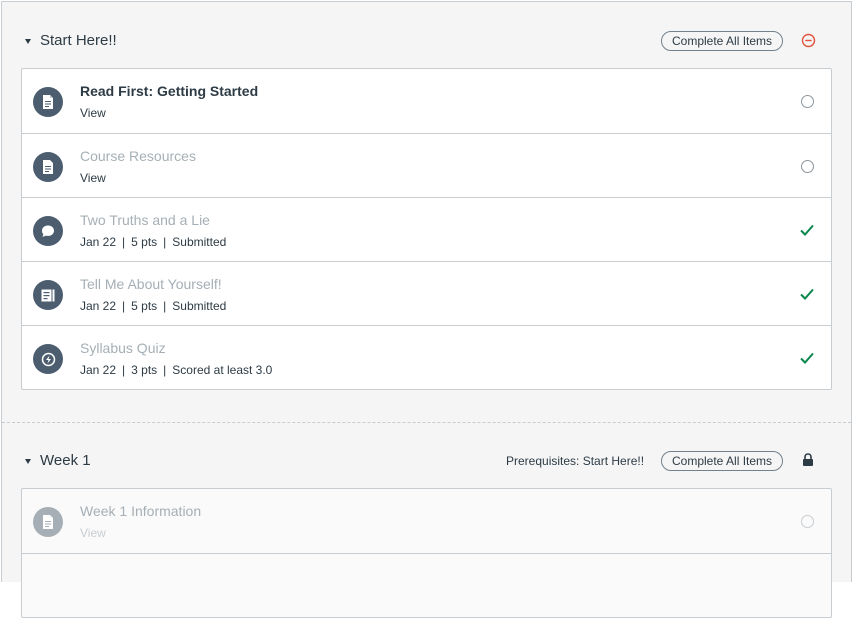 The image size is (852, 618). Describe the element at coordinates (141, 511) in the screenshot. I see `item-title-link: Week 1 Information` at that location.